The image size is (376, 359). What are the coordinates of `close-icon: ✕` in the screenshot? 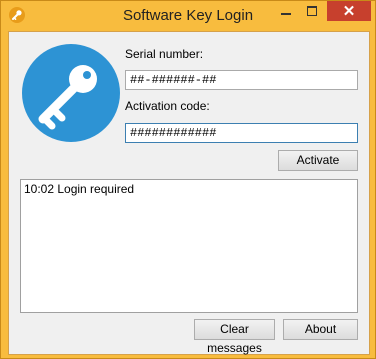 It's located at (349, 11).